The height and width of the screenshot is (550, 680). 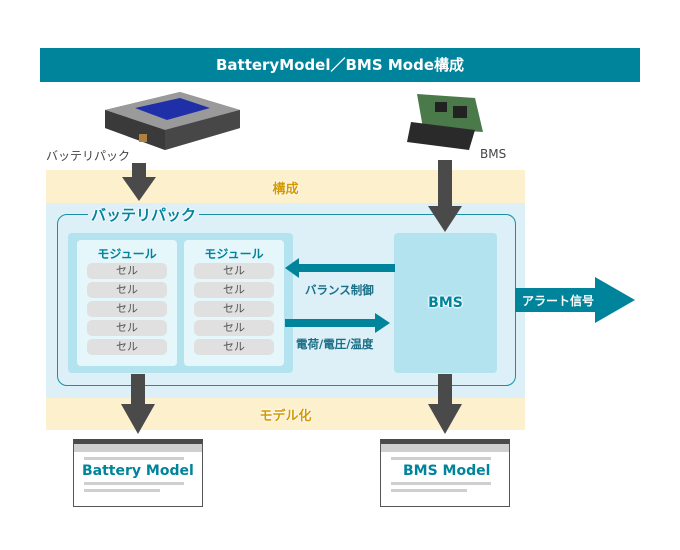 I want to click on alert-signal-label: アラート信号, so click(x=558, y=301).